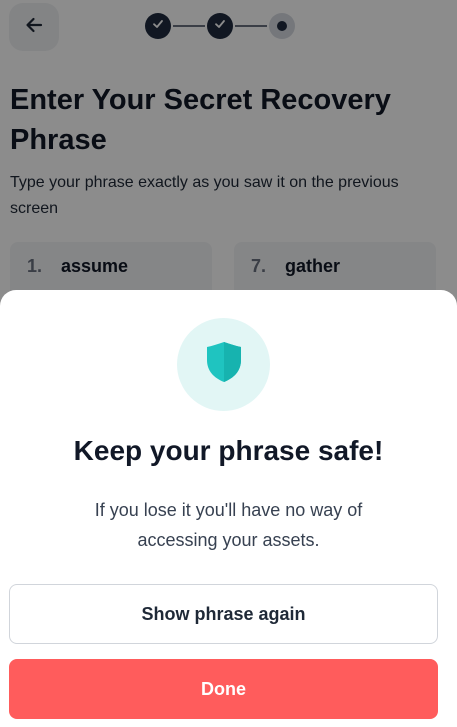 The width and height of the screenshot is (457, 727). Describe the element at coordinates (228, 450) in the screenshot. I see `sheet-title: Keep your phrase safe!` at that location.